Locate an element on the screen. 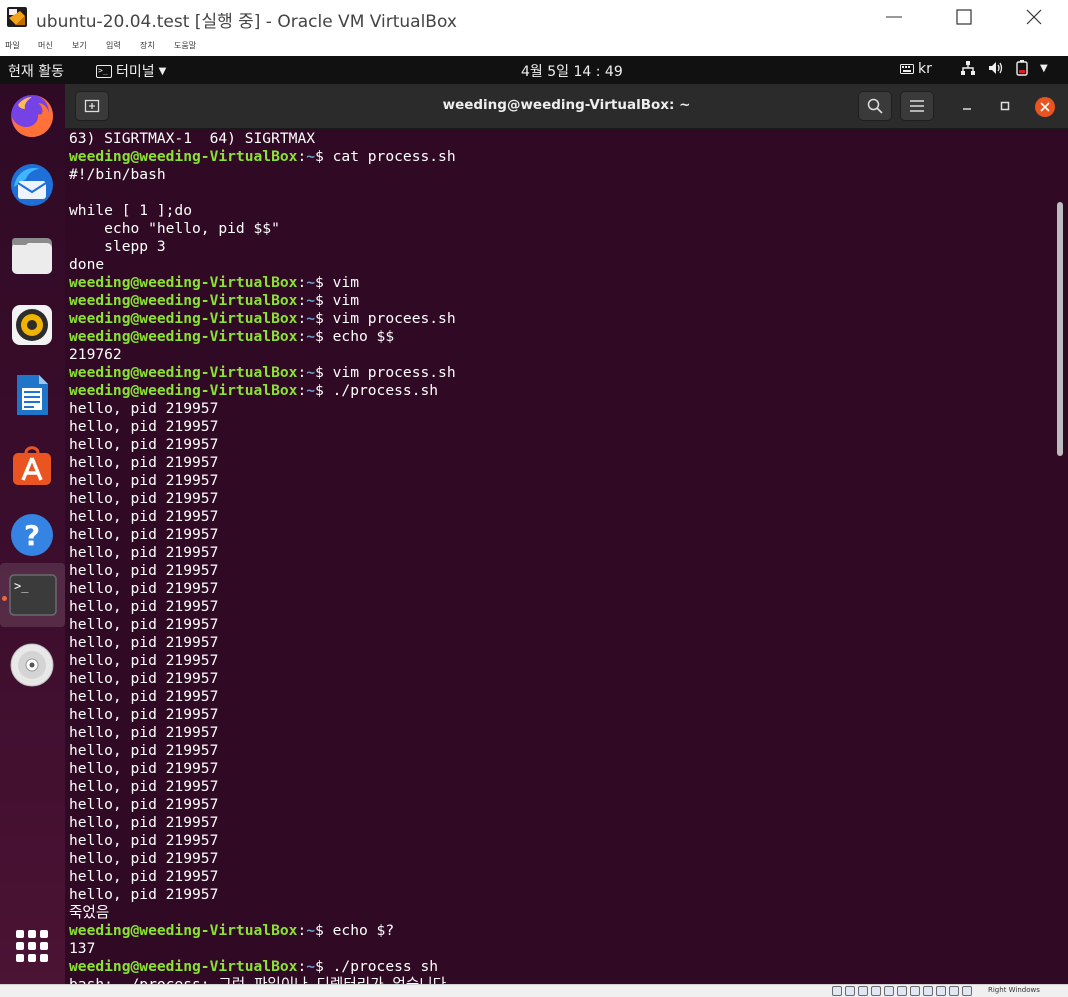  usb-icon is located at coordinates (889, 991).